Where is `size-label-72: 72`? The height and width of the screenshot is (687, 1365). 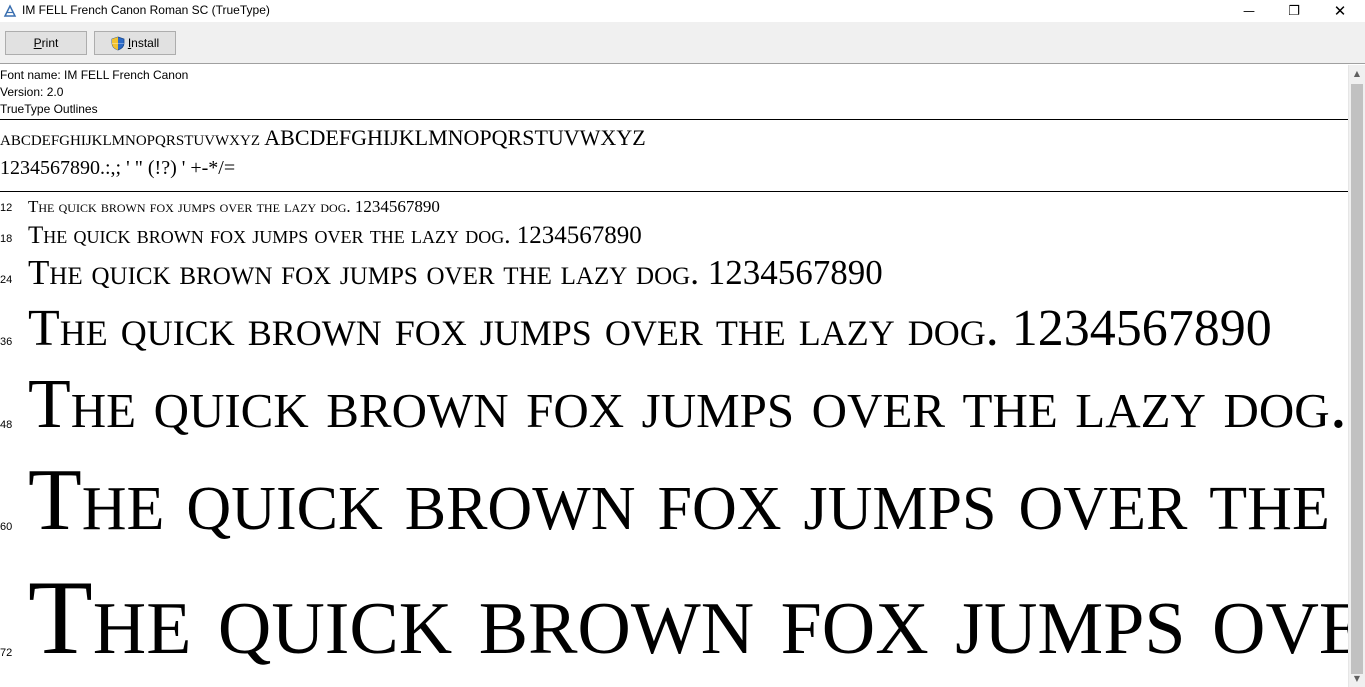
size-label-72: 72 is located at coordinates (6, 653).